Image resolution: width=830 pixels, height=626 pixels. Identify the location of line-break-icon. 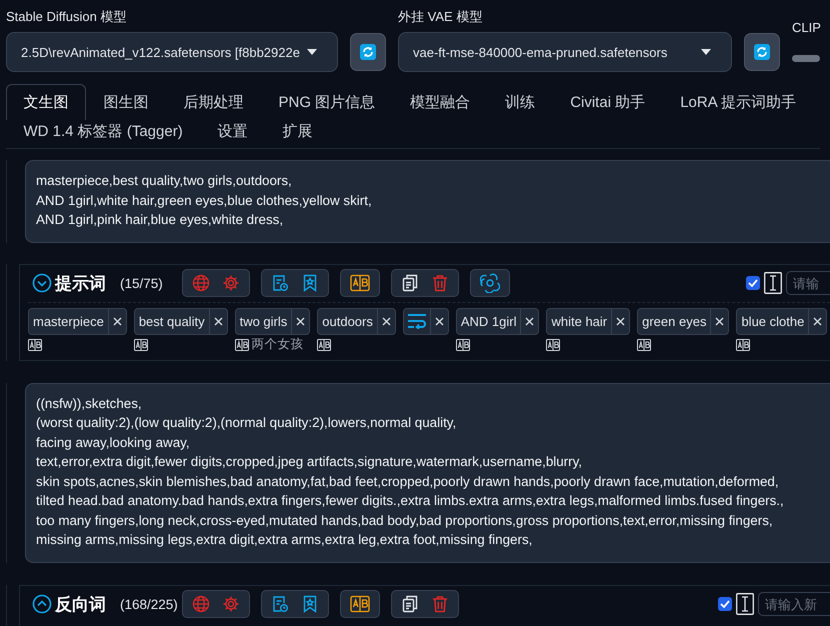
(416, 321).